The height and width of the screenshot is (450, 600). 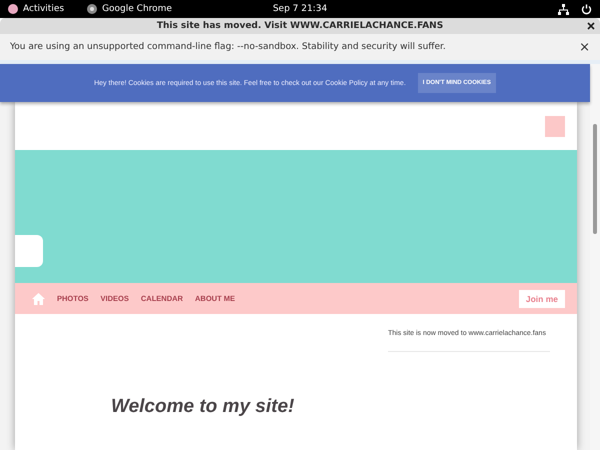 I want to click on app-menu: Google Chrome, so click(x=137, y=9).